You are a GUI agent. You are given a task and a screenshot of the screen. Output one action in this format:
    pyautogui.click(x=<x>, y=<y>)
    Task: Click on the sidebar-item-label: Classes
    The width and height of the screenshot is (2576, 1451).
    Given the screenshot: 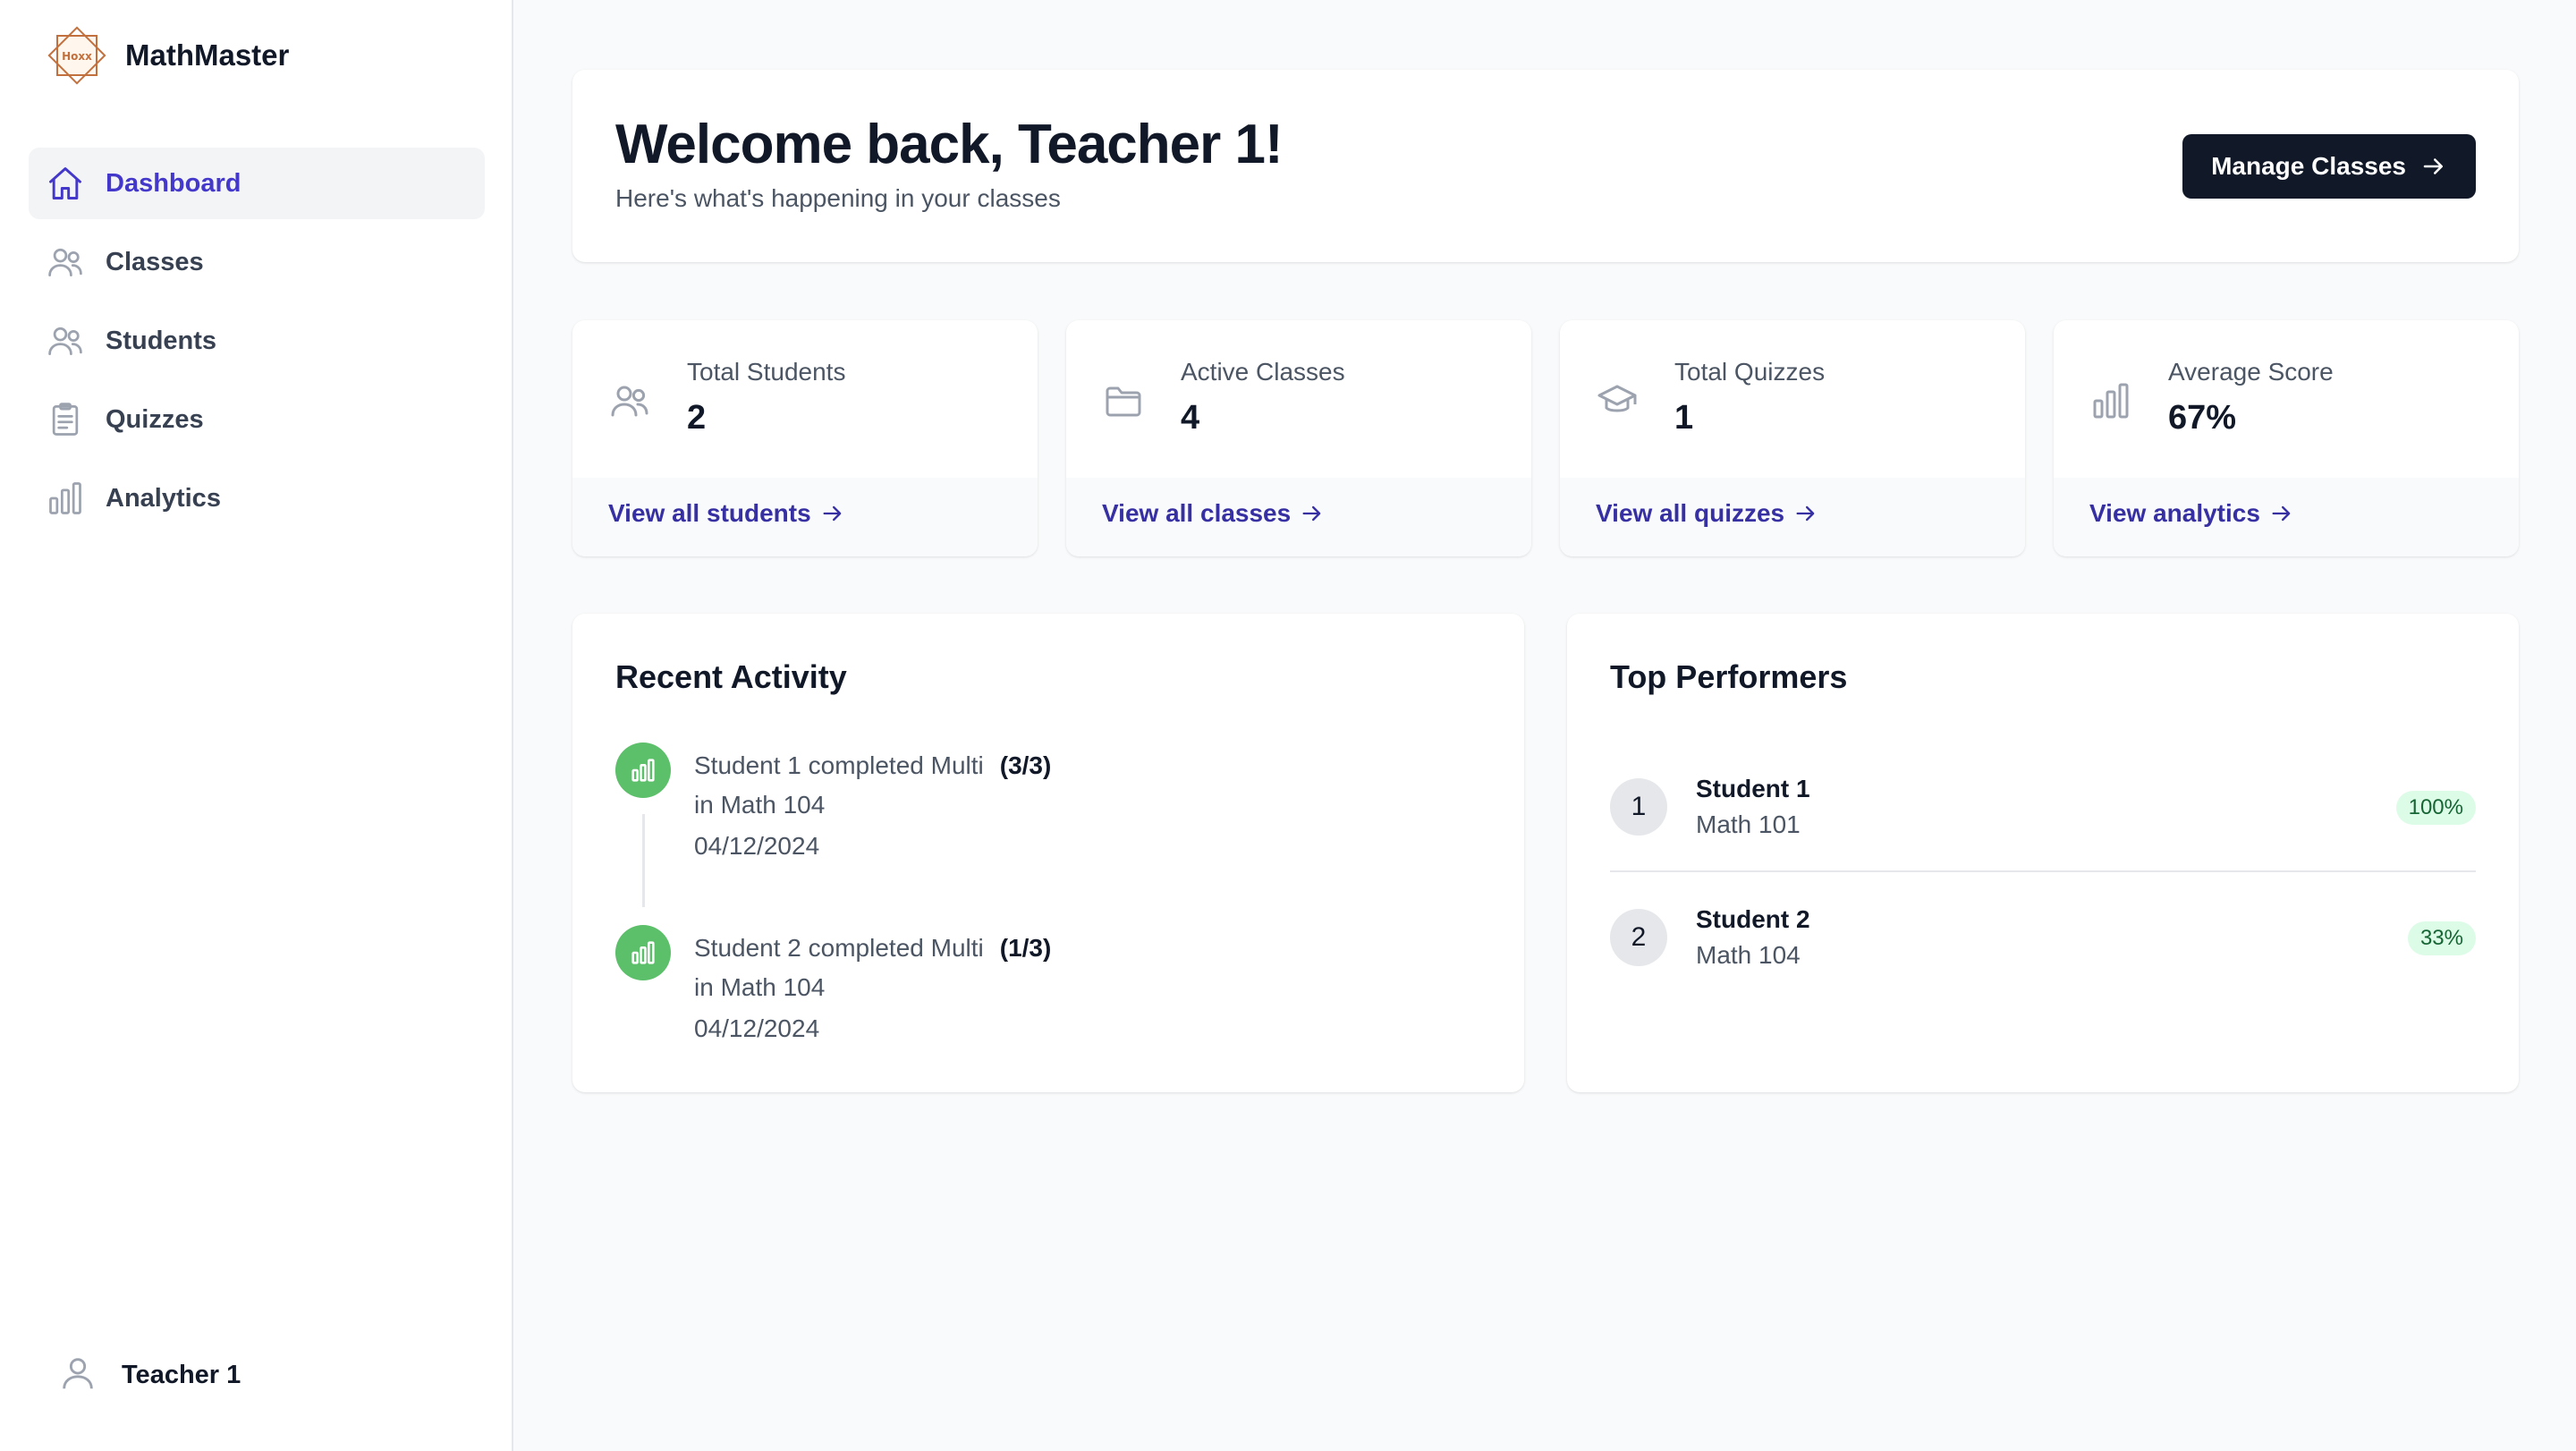 What is the action you would take?
    pyautogui.click(x=155, y=261)
    